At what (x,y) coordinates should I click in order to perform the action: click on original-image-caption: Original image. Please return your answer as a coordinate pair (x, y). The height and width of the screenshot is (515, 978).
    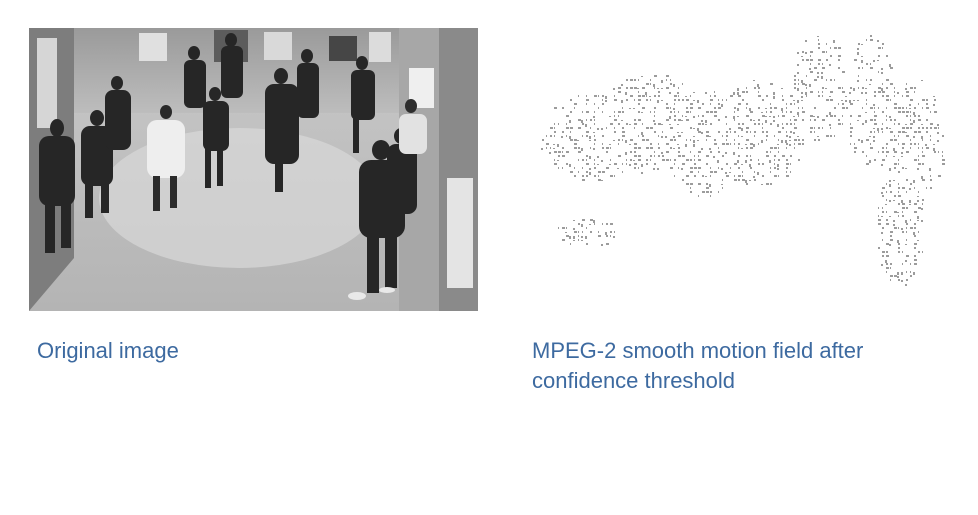
    Looking at the image, I should click on (108, 350).